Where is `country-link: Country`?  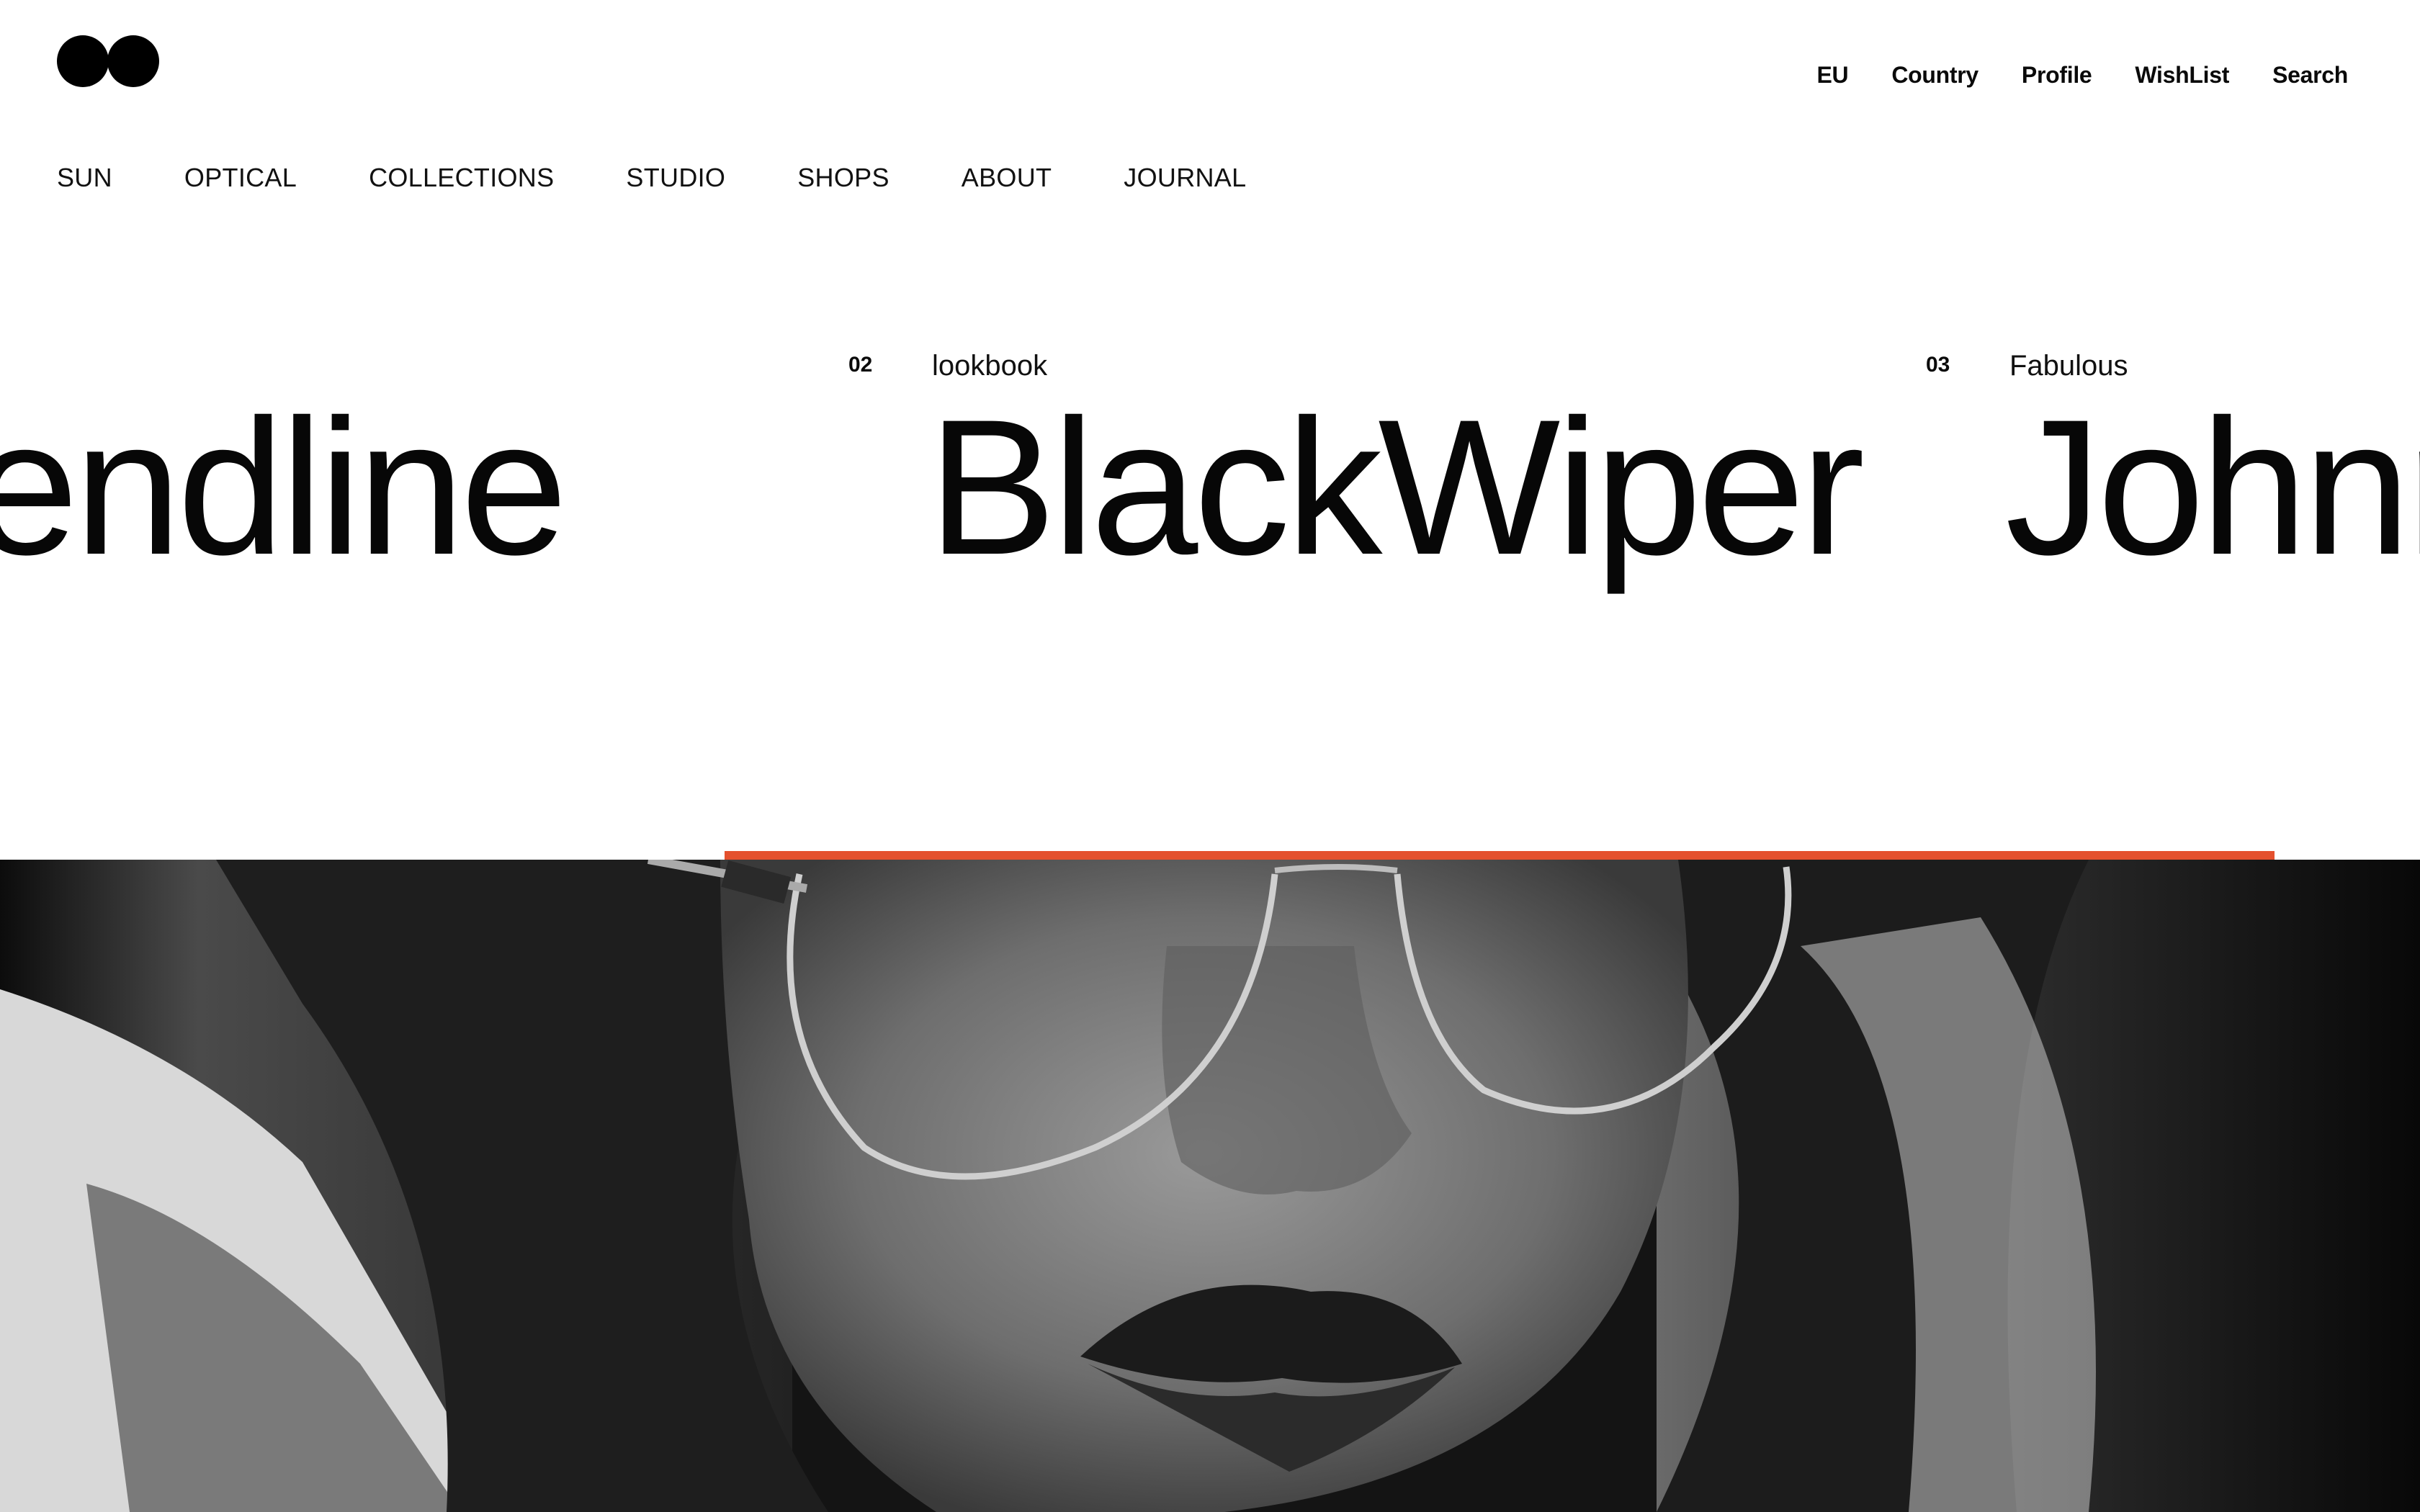
country-link: Country is located at coordinates (1935, 74).